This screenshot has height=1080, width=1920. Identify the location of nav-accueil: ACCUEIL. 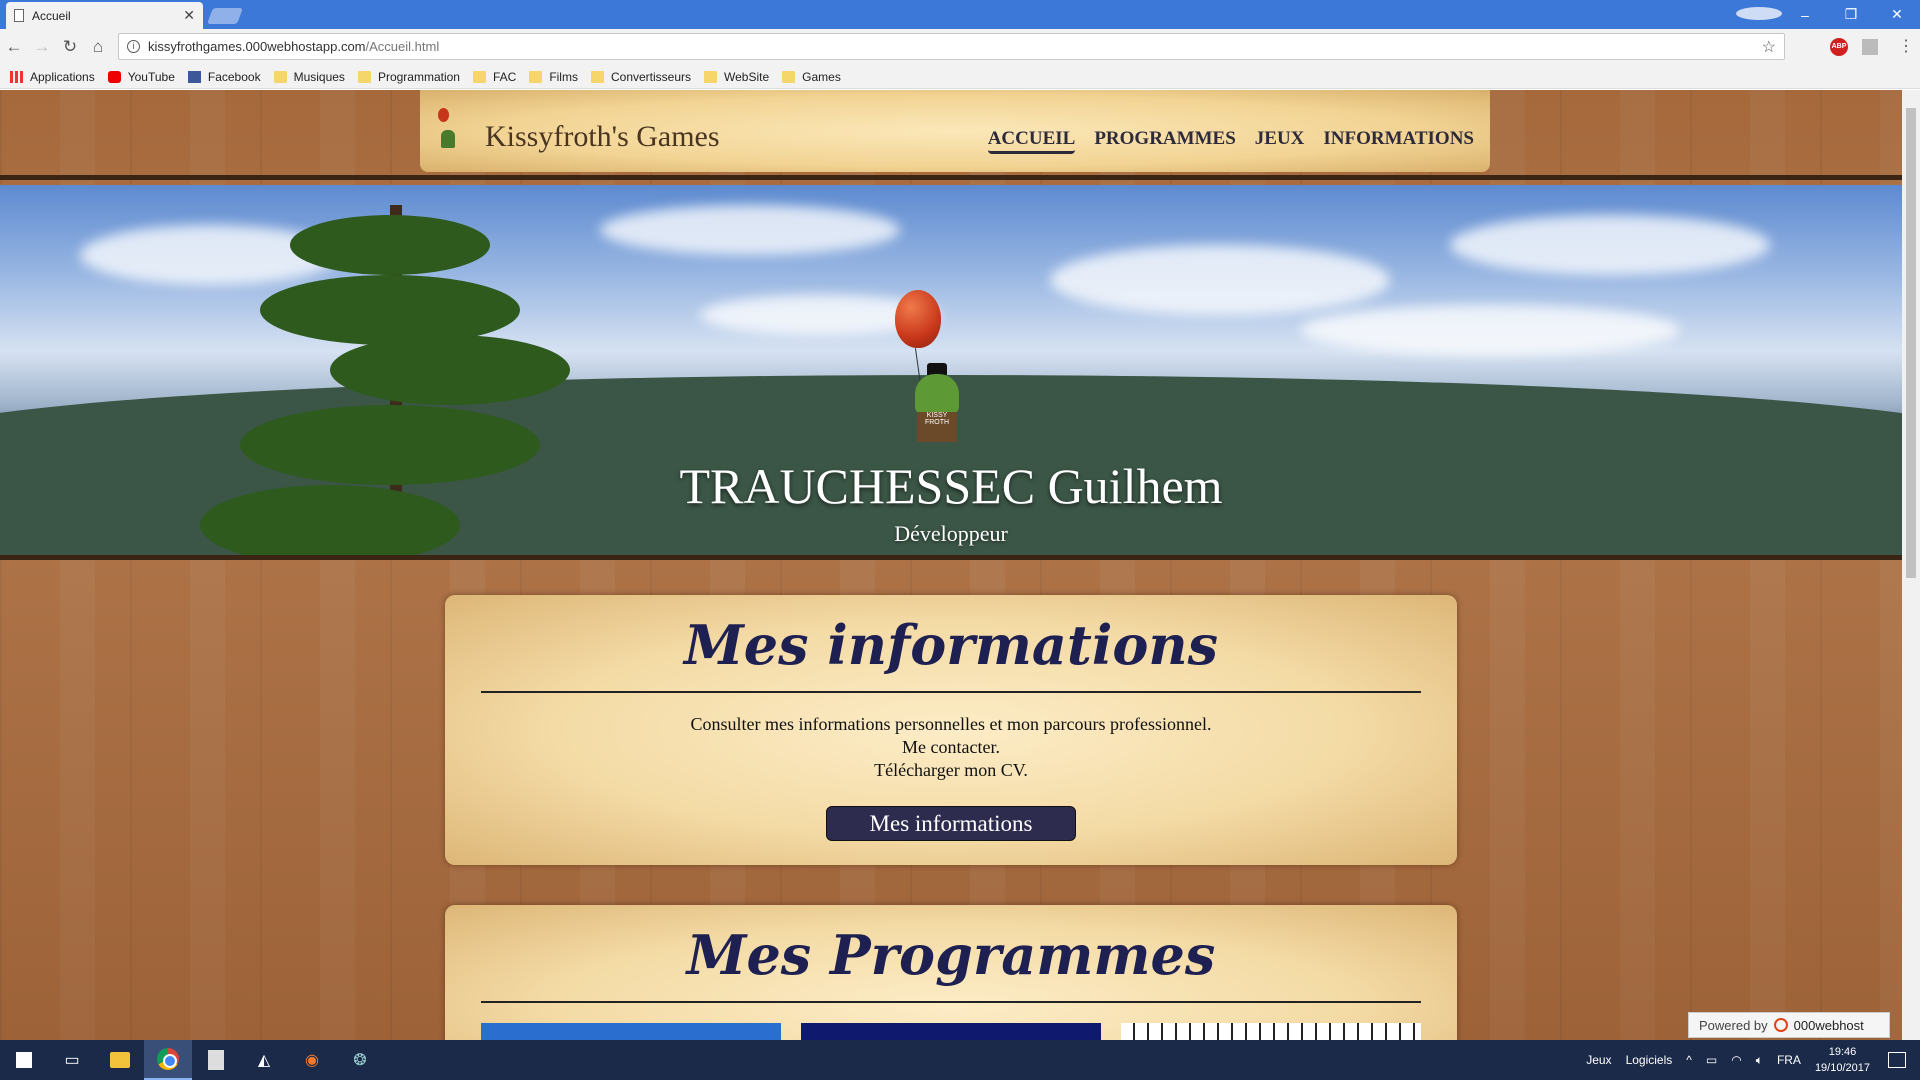
(1031, 141).